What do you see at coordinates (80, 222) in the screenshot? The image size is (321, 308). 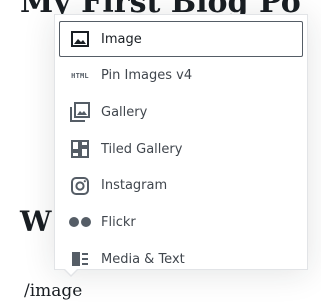 I see `flickr-icon` at bounding box center [80, 222].